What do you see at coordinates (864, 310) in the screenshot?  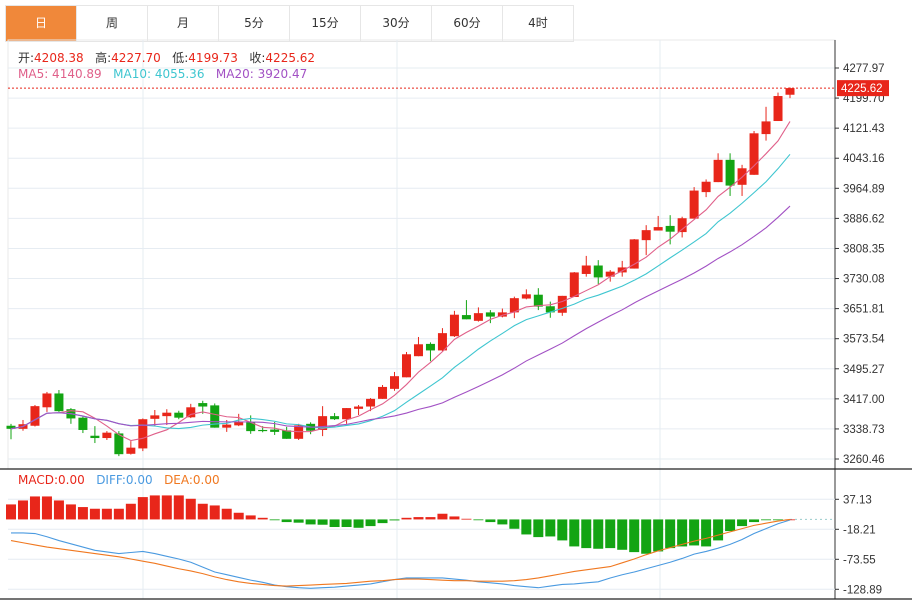 I see `y-tick-label: 3651.81` at bounding box center [864, 310].